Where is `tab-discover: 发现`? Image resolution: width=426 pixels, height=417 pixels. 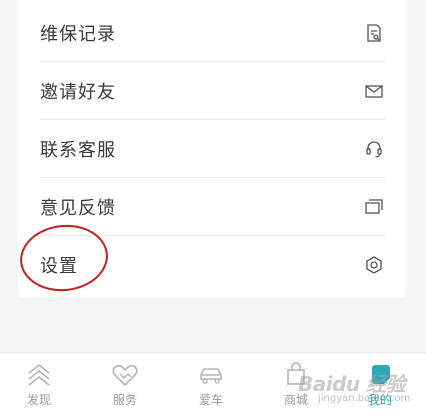
tab-discover: 发现 is located at coordinates (39, 387).